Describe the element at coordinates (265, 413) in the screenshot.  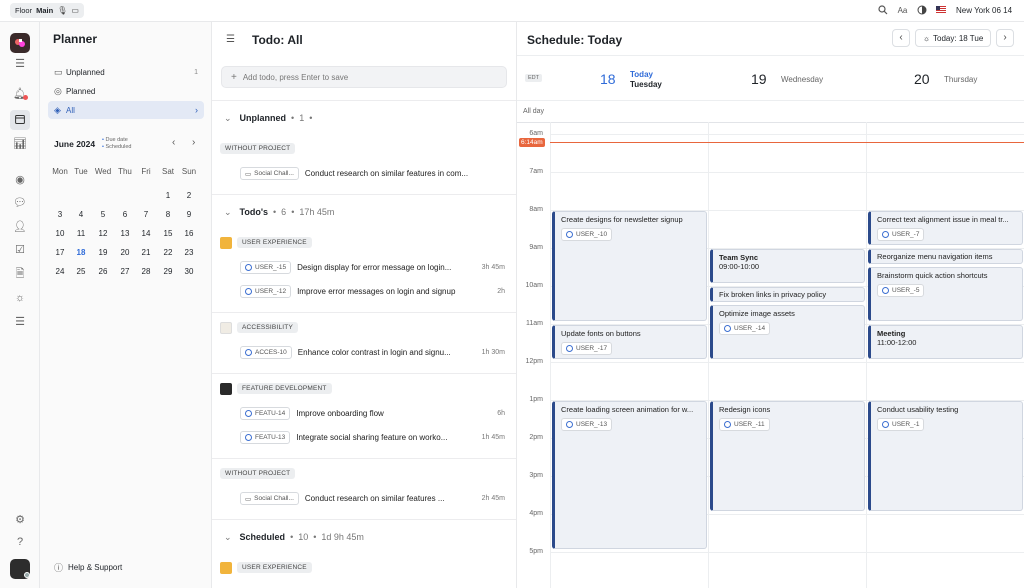
I see `issue-chip: FEATU-14` at that location.